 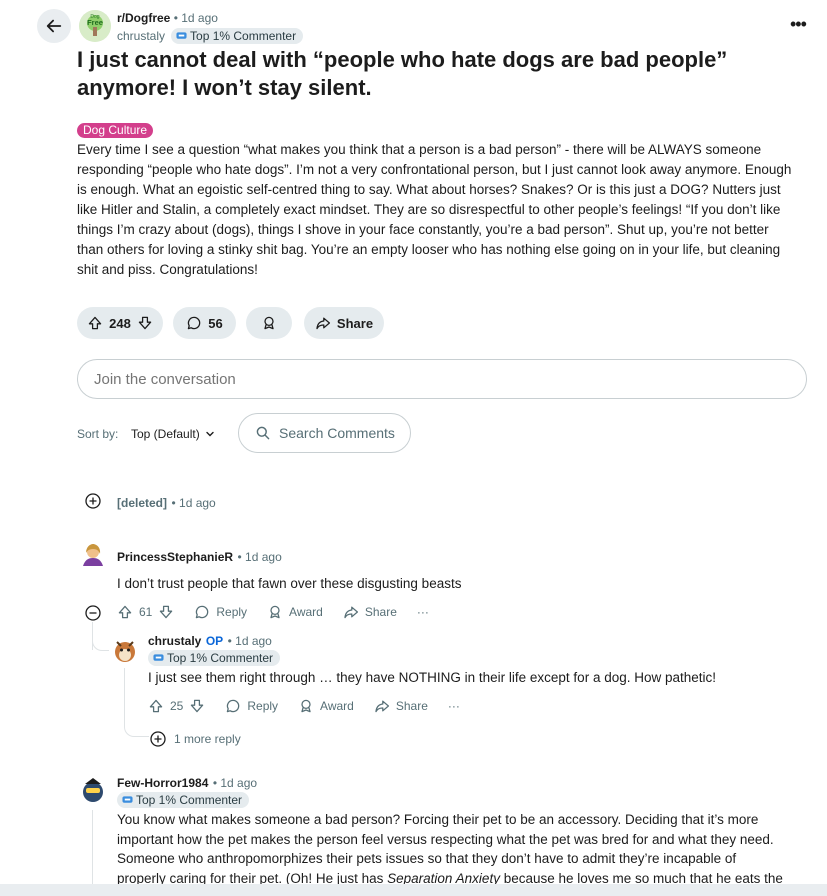 I want to click on vote-count: 248, so click(x=120, y=323).